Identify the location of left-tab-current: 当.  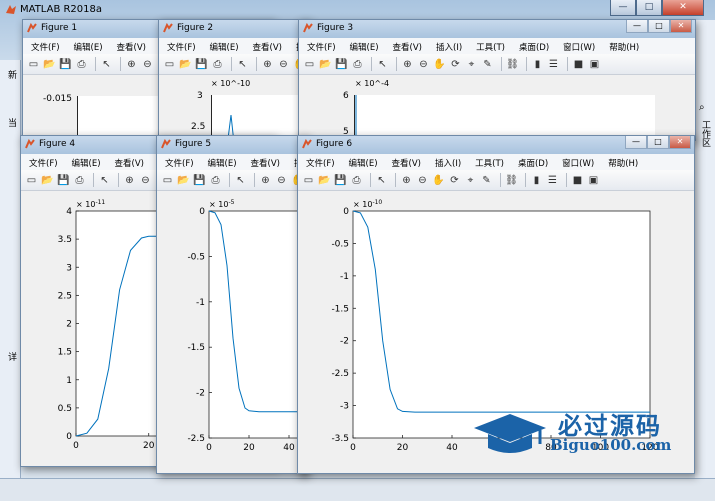
(12, 122).